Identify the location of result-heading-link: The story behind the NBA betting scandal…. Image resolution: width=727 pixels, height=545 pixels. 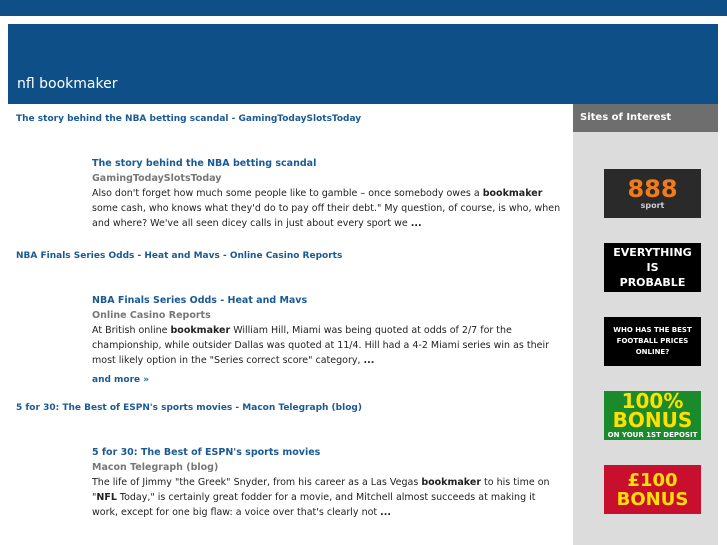
(188, 119).